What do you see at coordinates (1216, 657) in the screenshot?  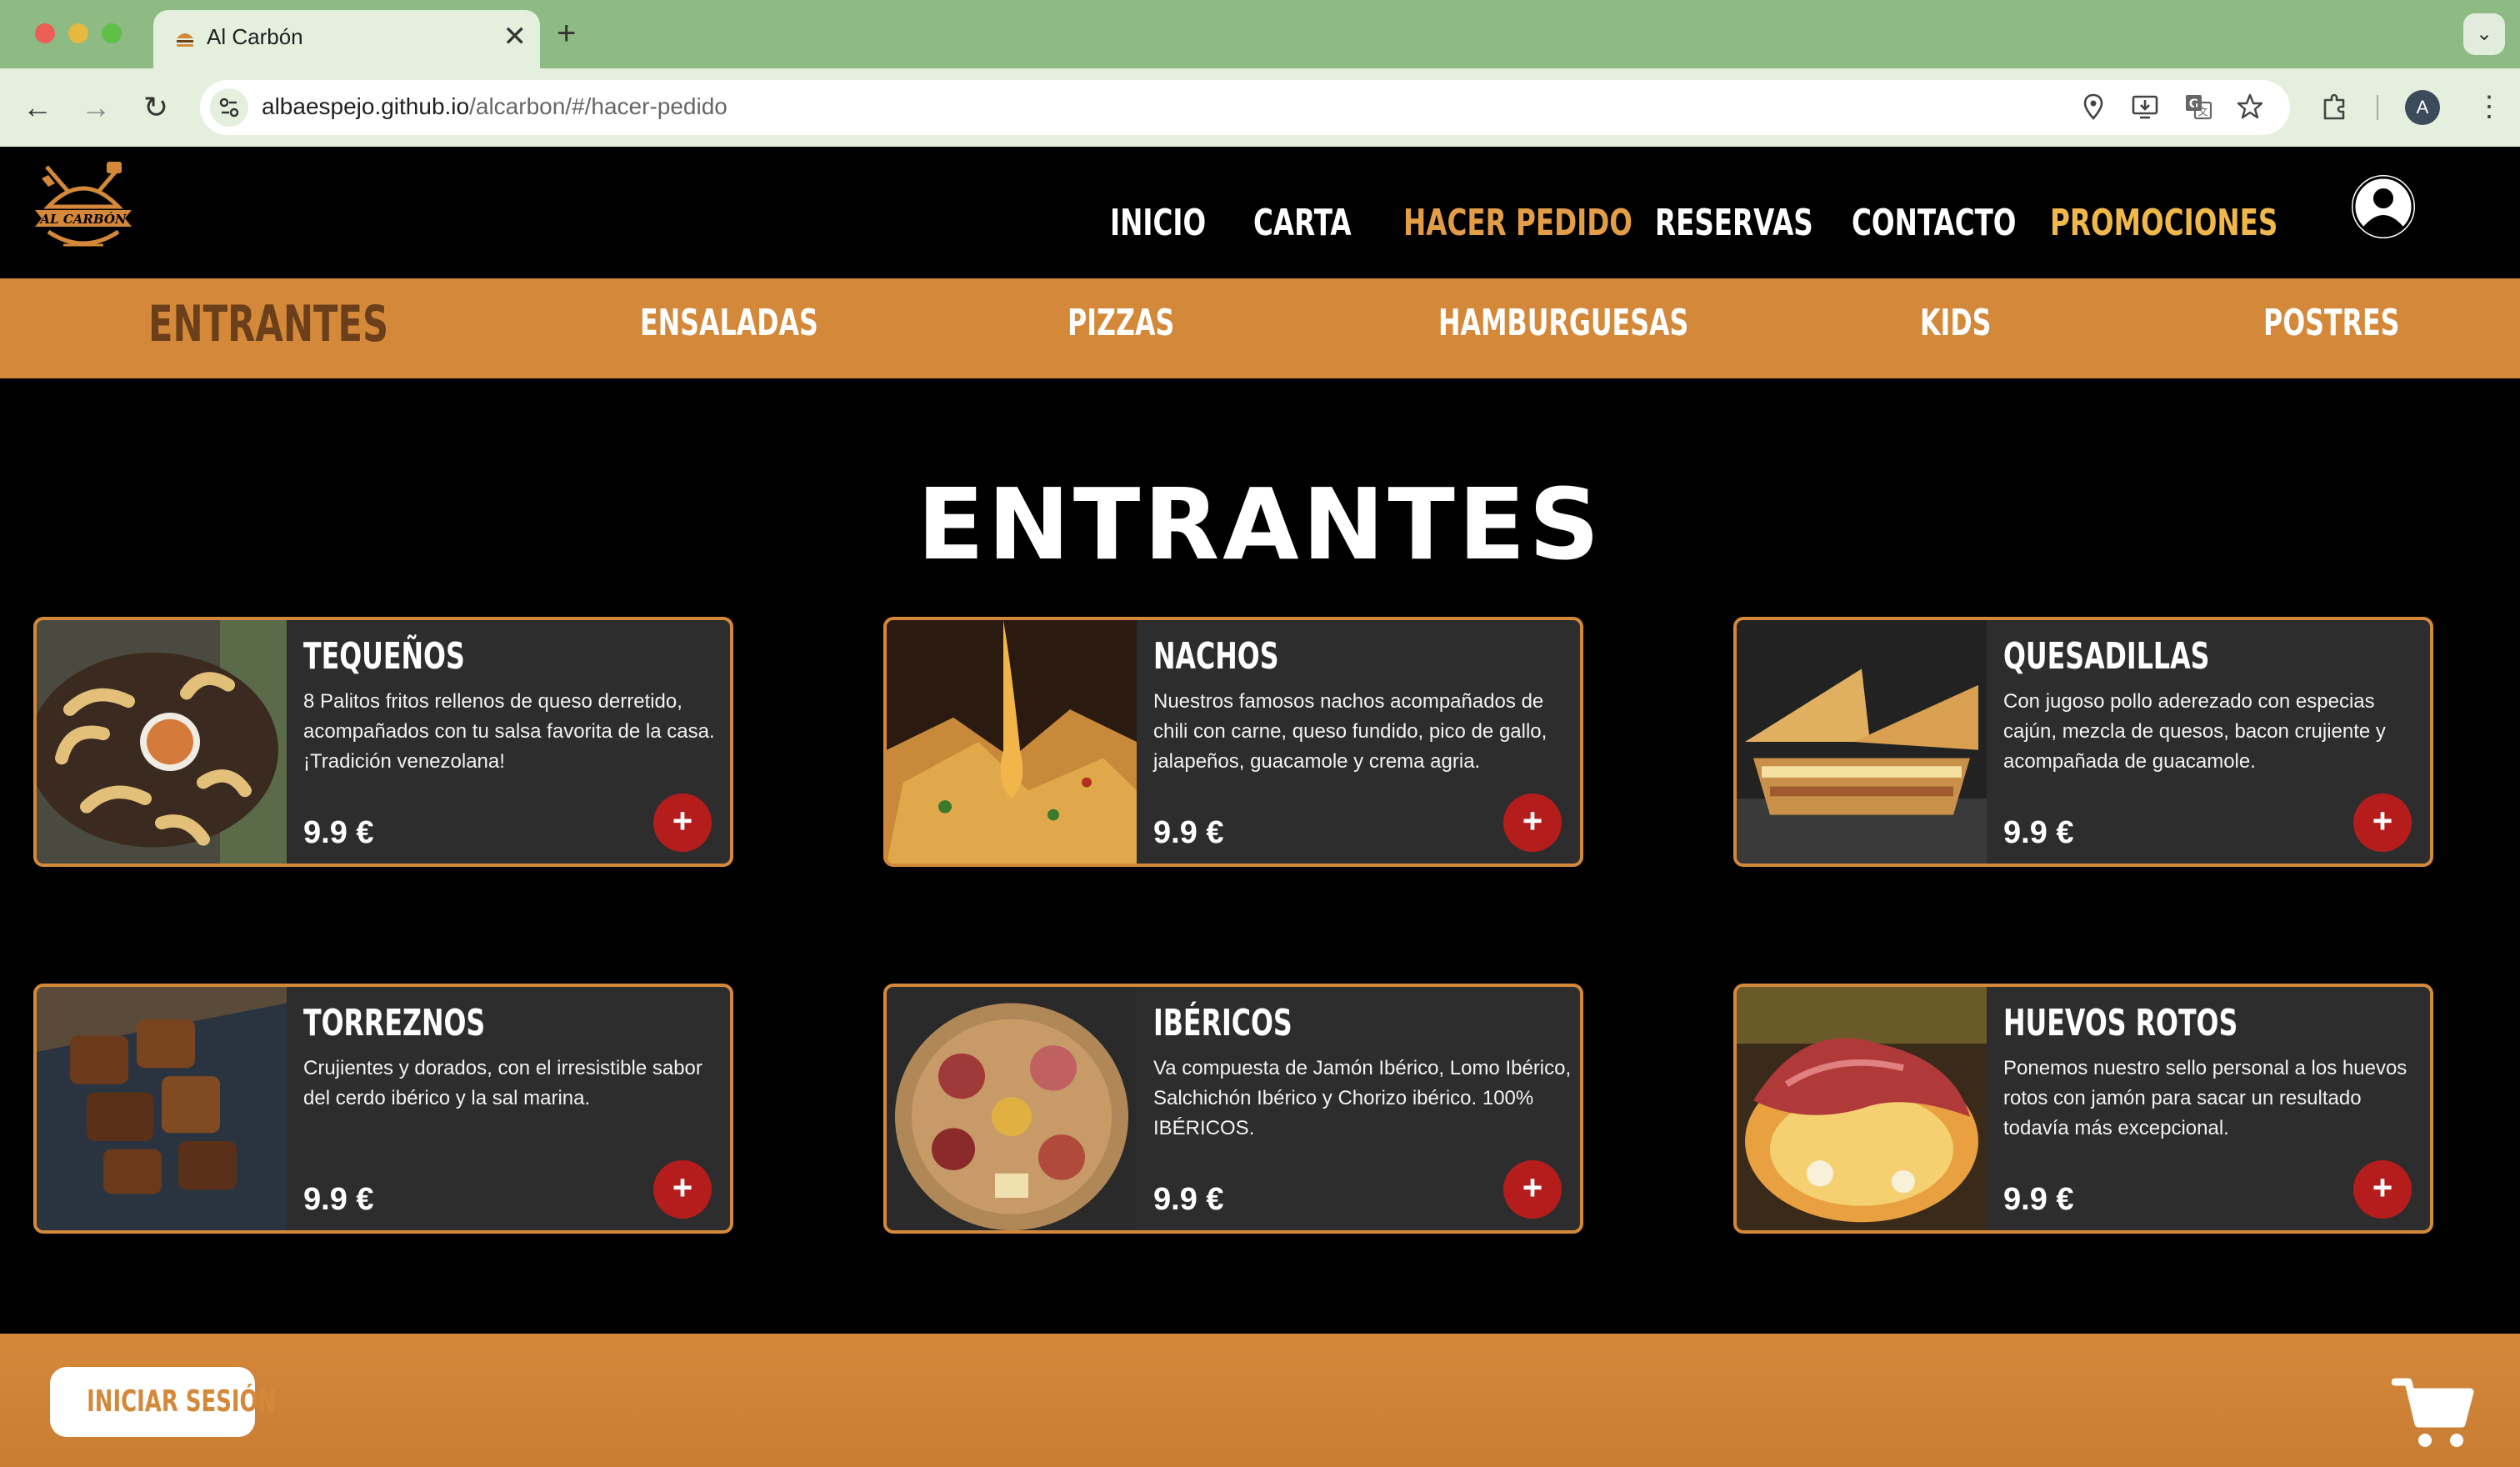 I see `product-name: NACHOS` at bounding box center [1216, 657].